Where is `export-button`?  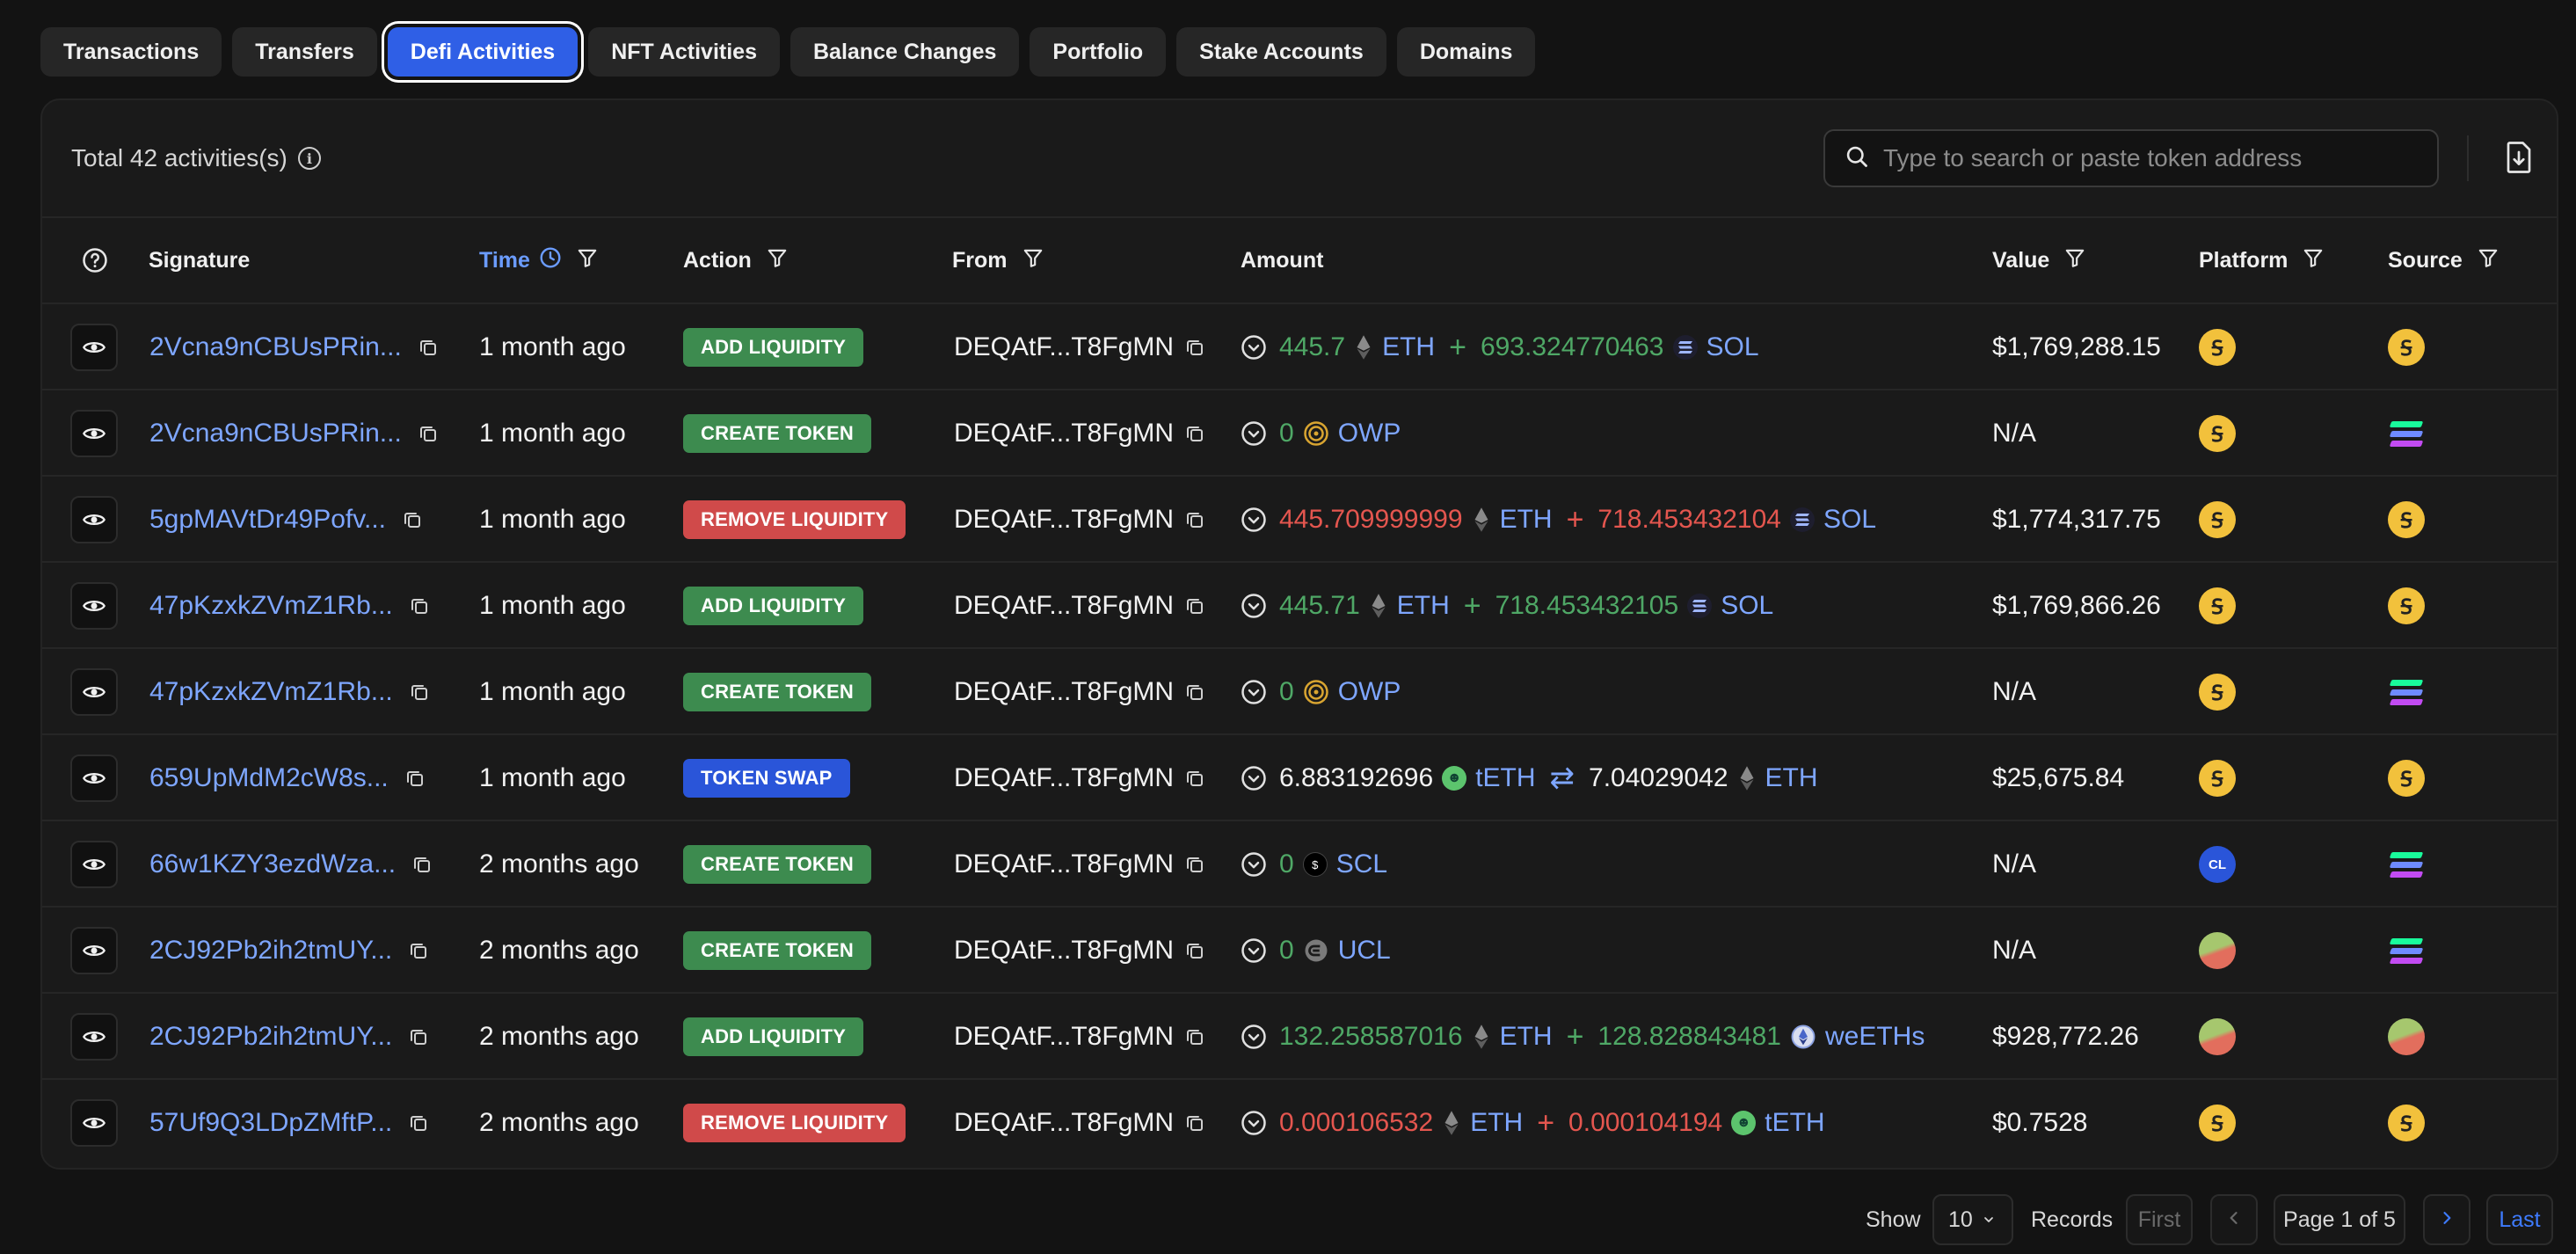 export-button is located at coordinates (2519, 159).